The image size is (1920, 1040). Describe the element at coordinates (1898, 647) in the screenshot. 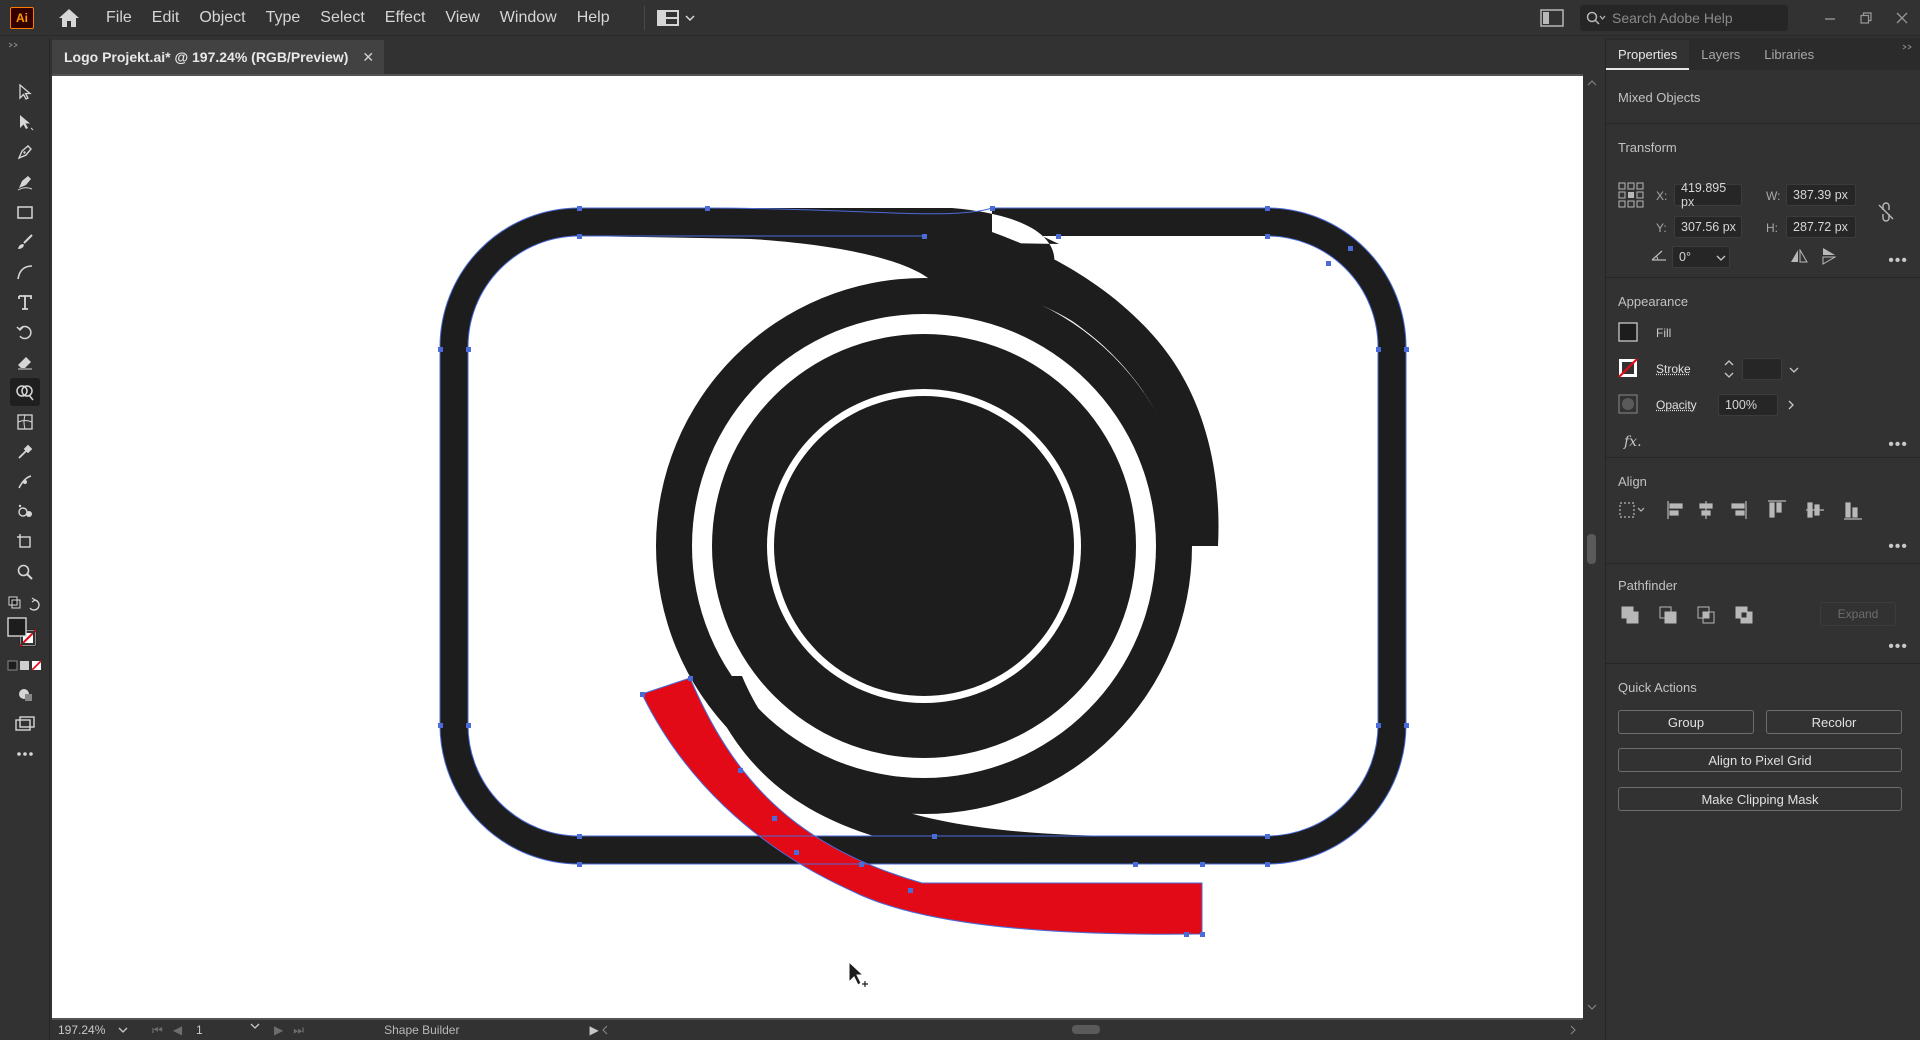

I see `pathfinder-more-icon: •••` at that location.